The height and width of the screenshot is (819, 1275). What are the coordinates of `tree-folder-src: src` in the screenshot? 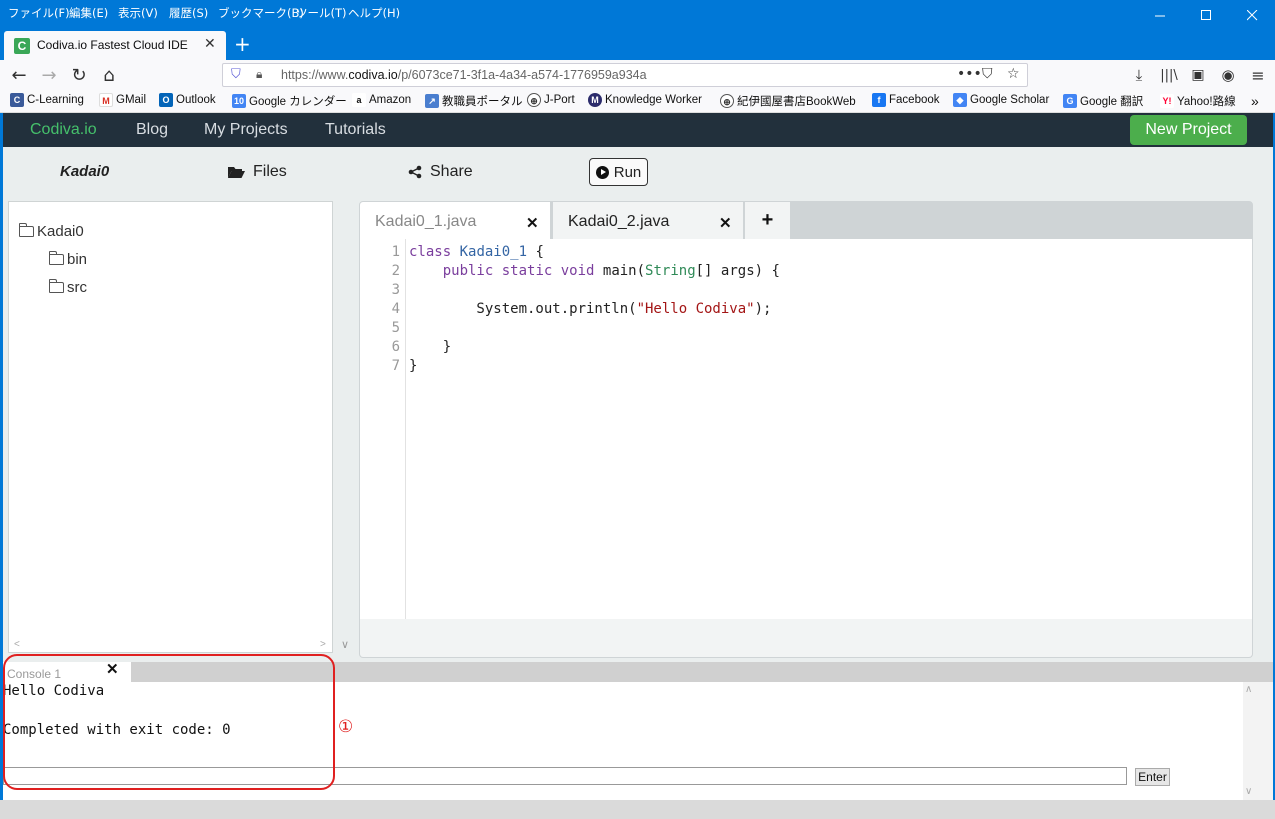 It's located at (67, 287).